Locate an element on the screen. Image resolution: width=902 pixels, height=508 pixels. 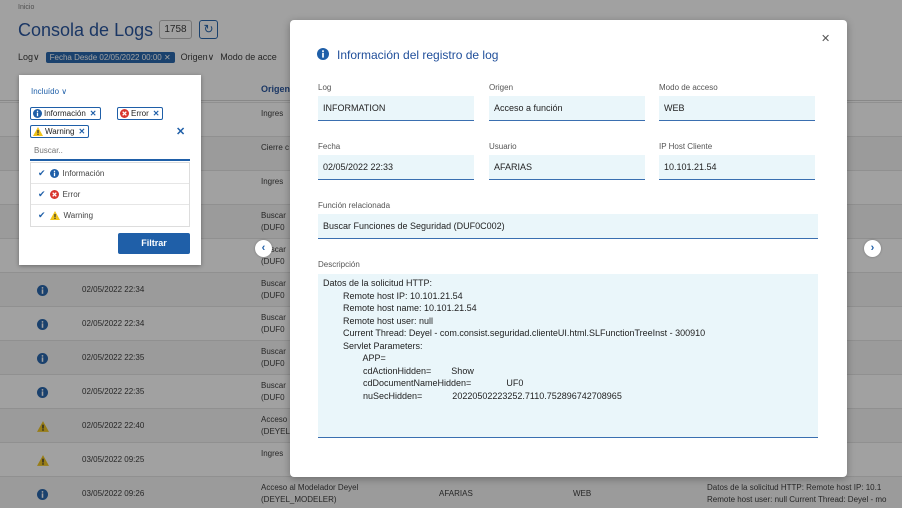
option-error: ✔ Error is located at coordinates (110, 194).